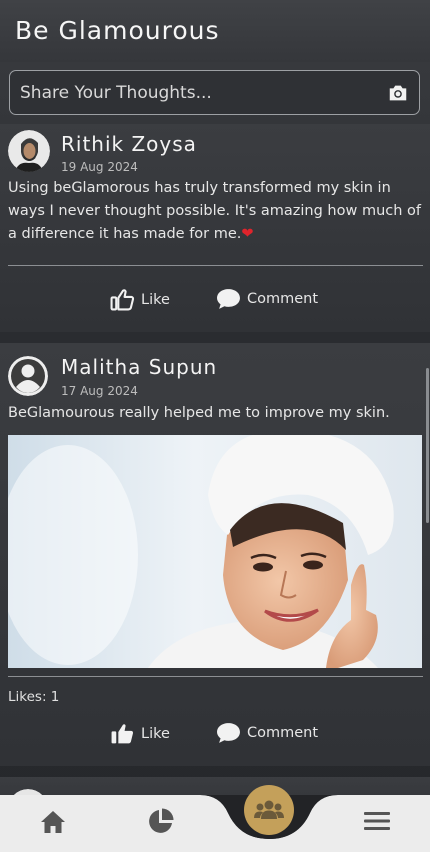  I want to click on post-author: Malitha Supun, so click(139, 367).